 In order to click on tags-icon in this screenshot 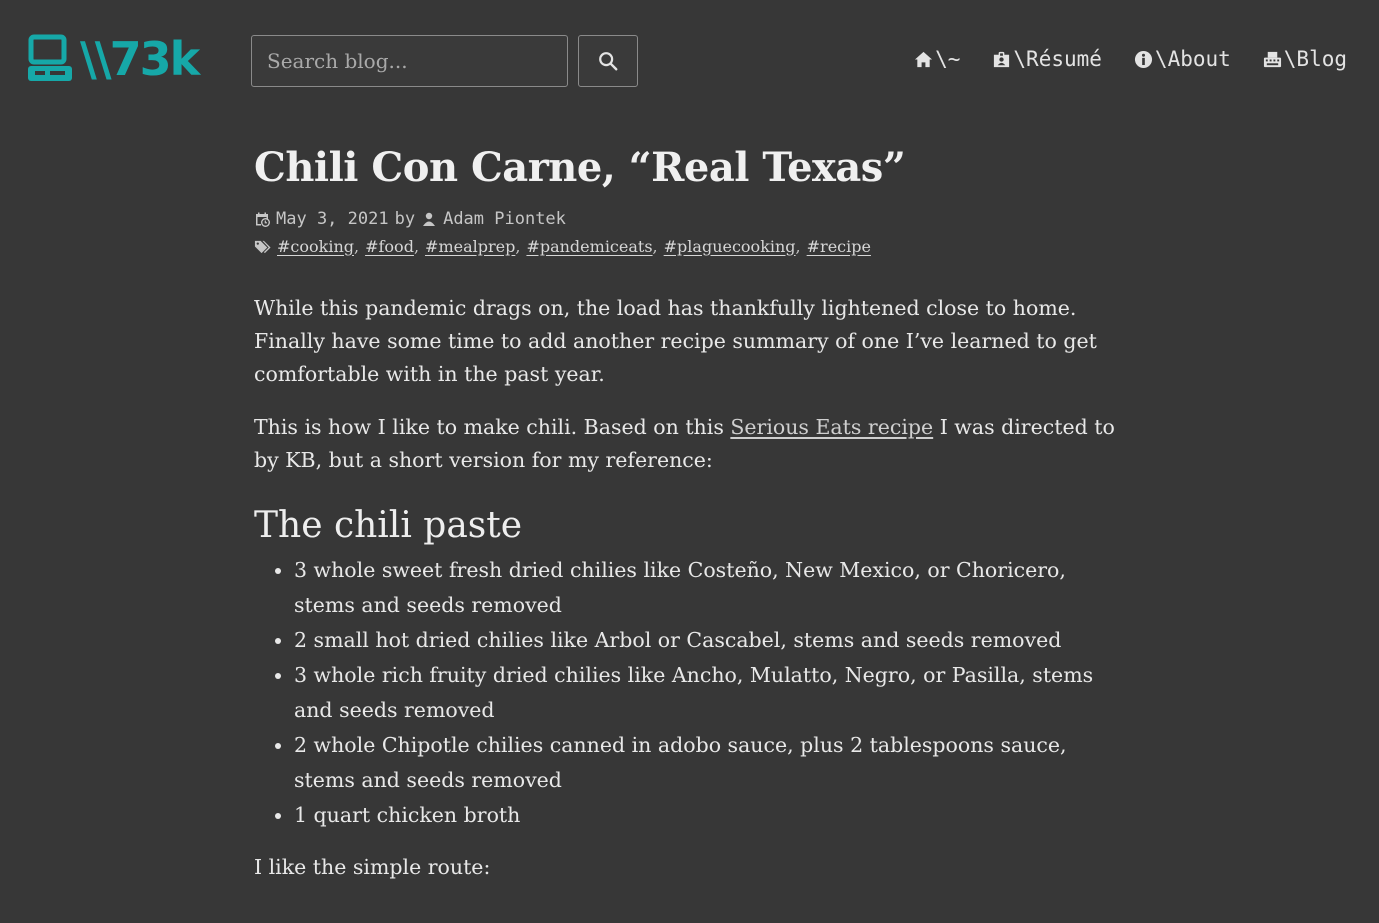, I will do `click(262, 246)`.